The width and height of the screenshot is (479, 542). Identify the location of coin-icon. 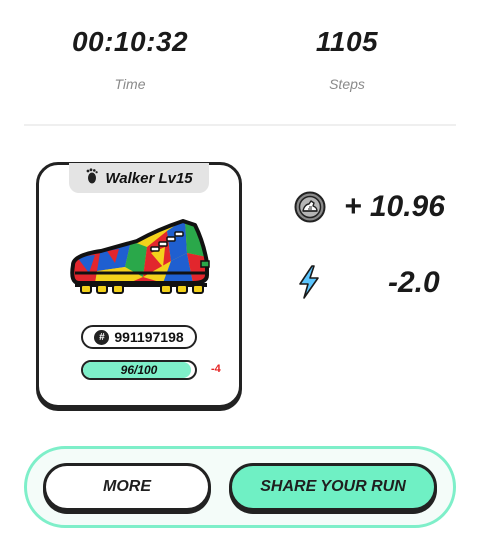
(310, 207).